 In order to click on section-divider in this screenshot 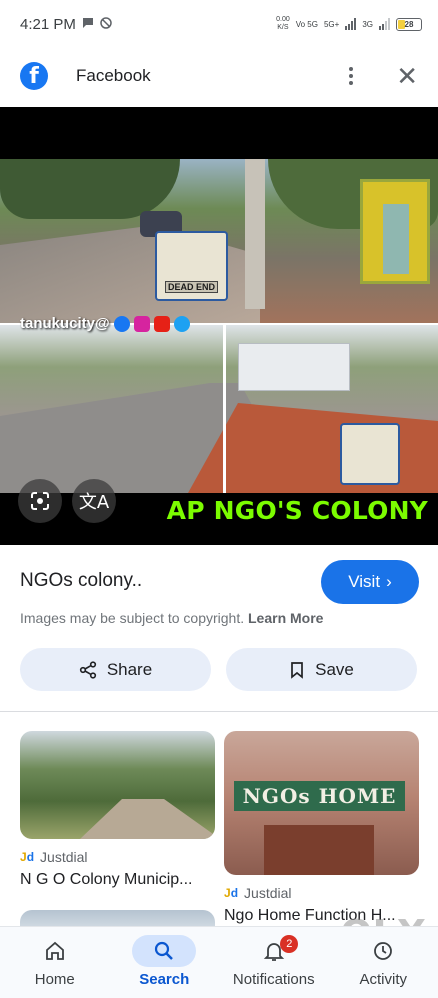, I will do `click(219, 711)`.